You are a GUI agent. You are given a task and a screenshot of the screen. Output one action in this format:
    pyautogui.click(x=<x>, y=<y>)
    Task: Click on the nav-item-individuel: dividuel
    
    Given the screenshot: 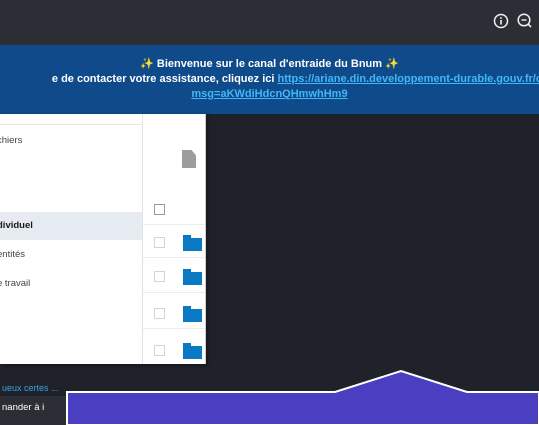 What is the action you would take?
    pyautogui.click(x=71, y=226)
    